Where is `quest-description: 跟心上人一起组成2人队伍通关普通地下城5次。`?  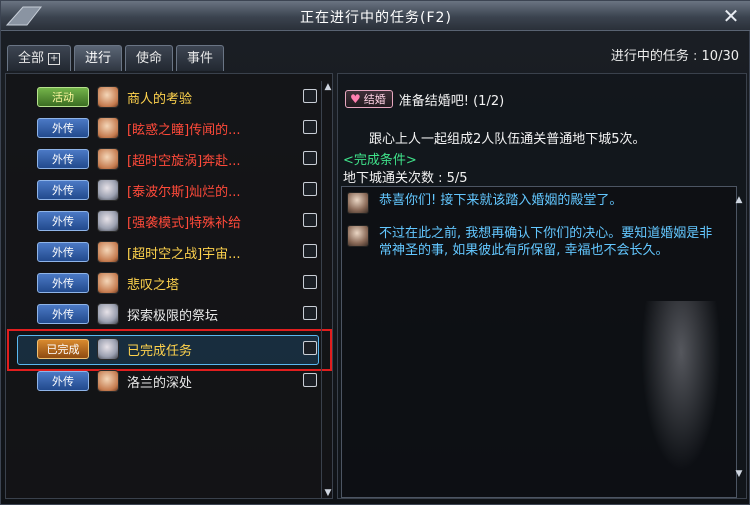 quest-description: 跟心上人一起组成2人队伍通关普通地下城5次。 is located at coordinates (507, 139).